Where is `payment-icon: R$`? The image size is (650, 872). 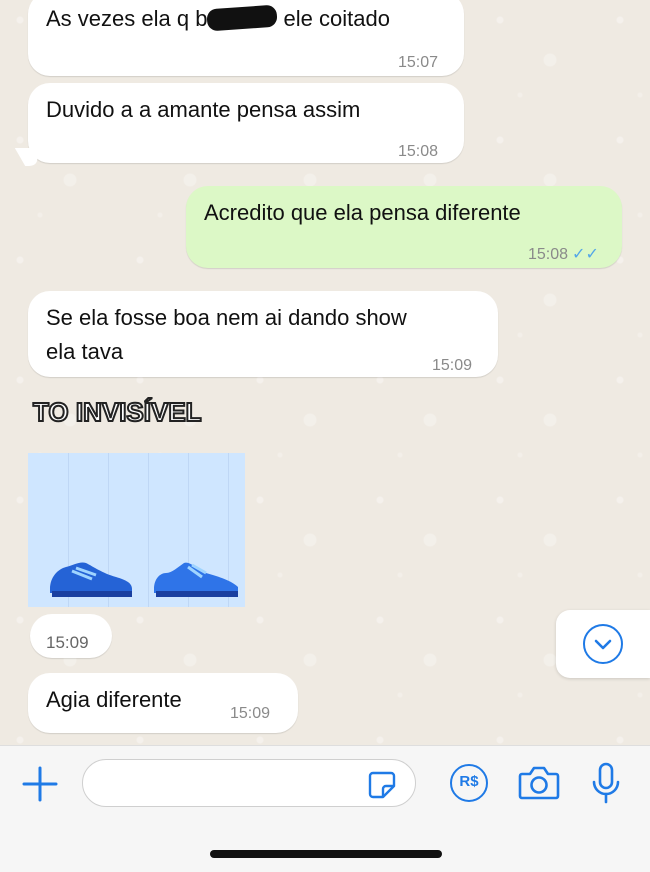 payment-icon: R$ is located at coordinates (469, 781).